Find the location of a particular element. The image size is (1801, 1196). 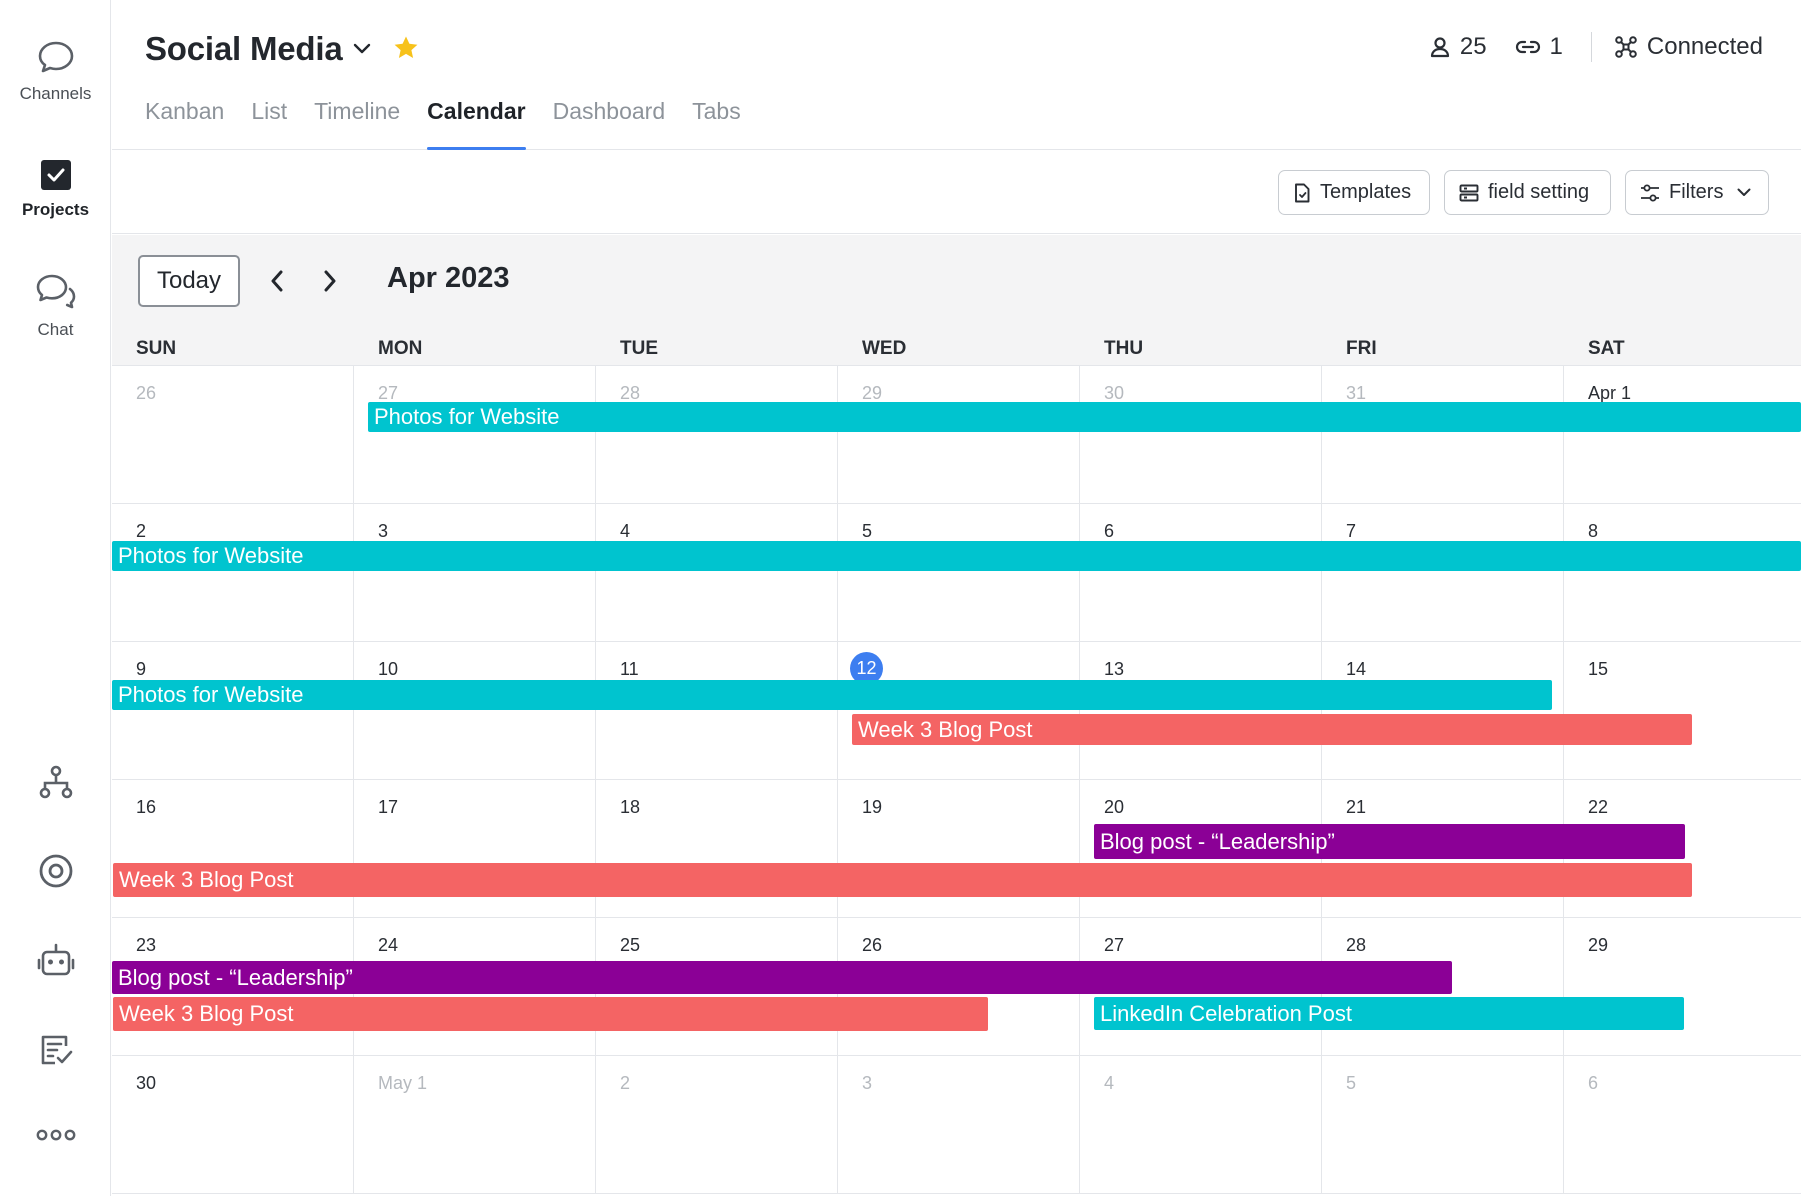

day-number: 20 is located at coordinates (1114, 807).